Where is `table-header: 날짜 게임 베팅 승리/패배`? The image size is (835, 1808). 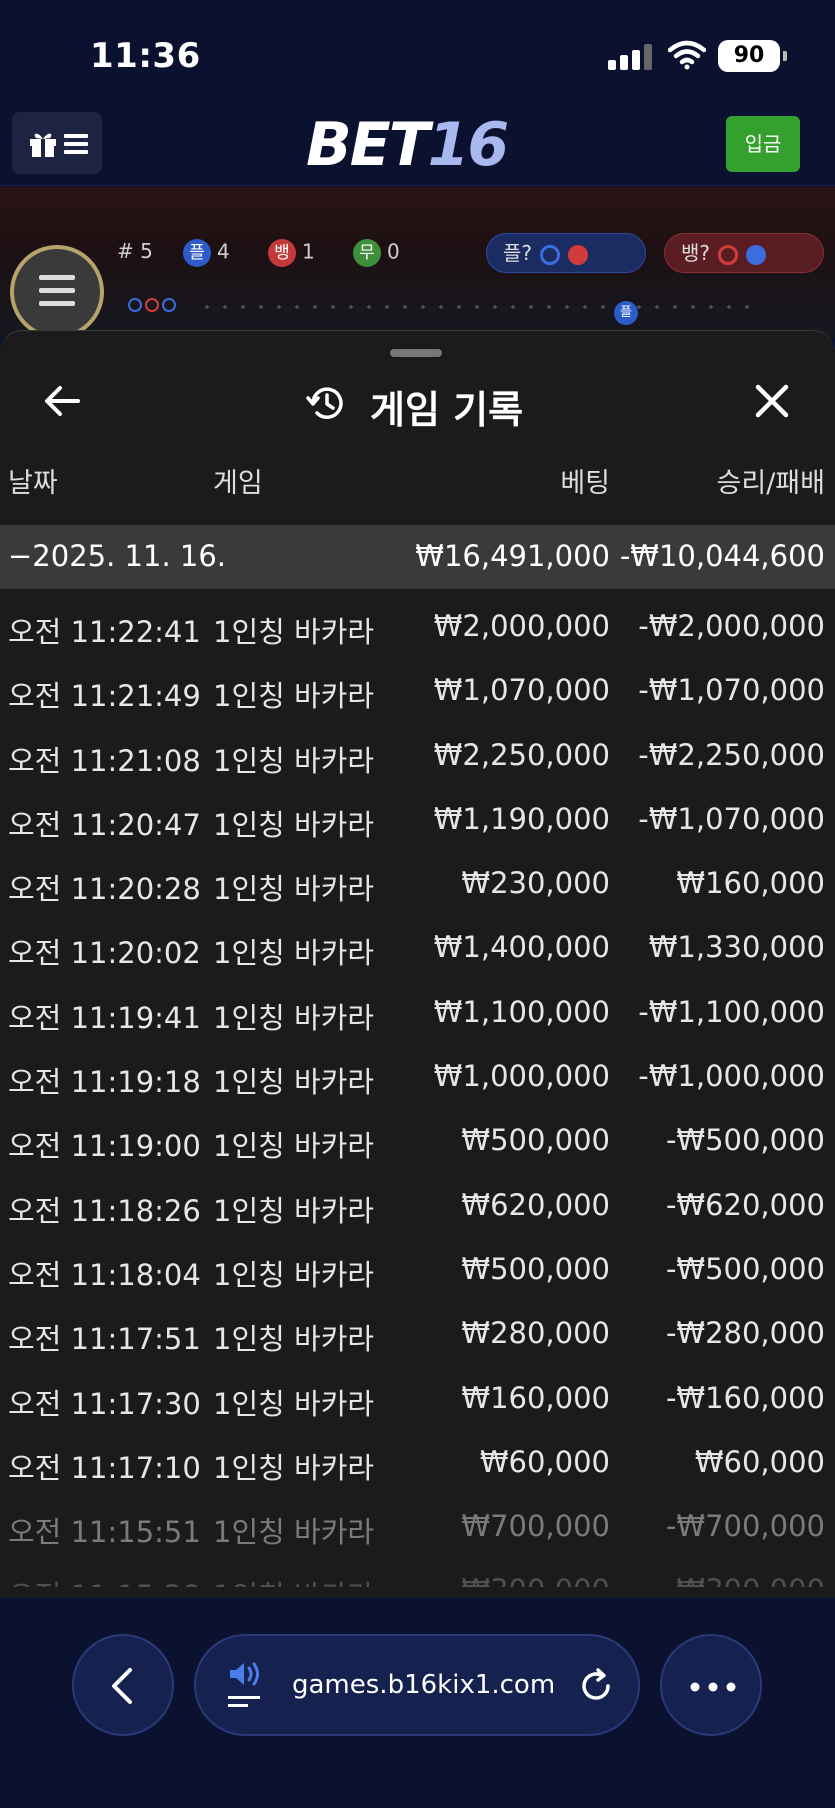
table-header: 날짜 게임 베팅 승리/패배 is located at coordinates (417, 489).